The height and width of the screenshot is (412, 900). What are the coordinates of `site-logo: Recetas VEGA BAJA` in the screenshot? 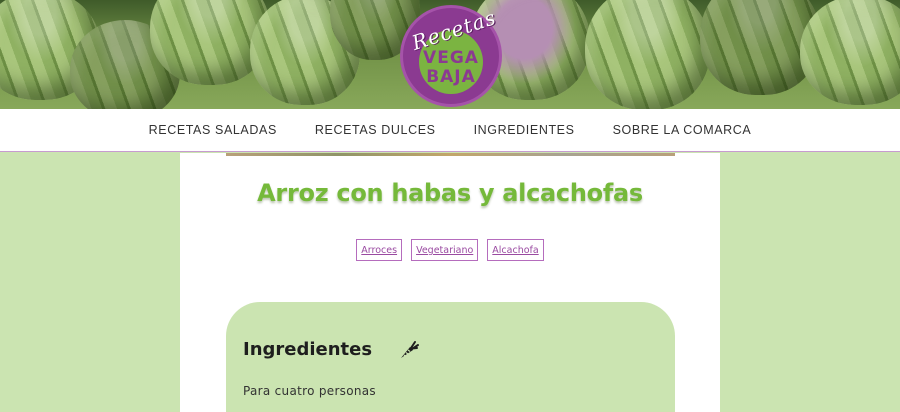 It's located at (451, 56).